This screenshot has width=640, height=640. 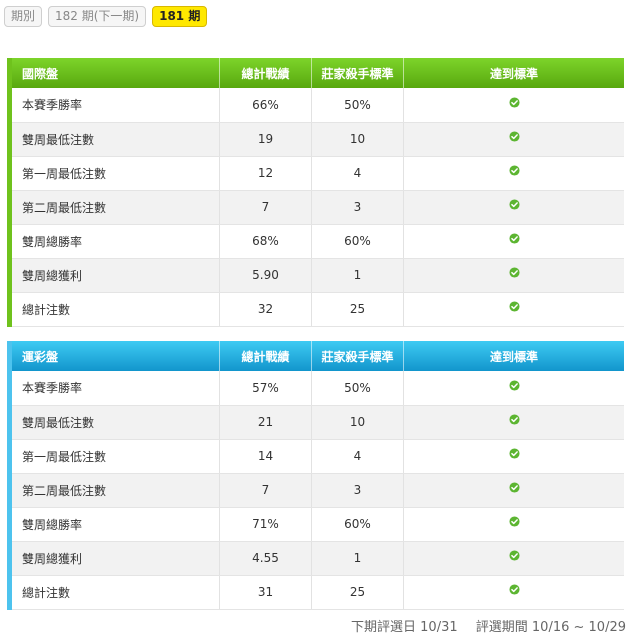 I want to click on row-label: 雙周總勝率, so click(x=114, y=241).